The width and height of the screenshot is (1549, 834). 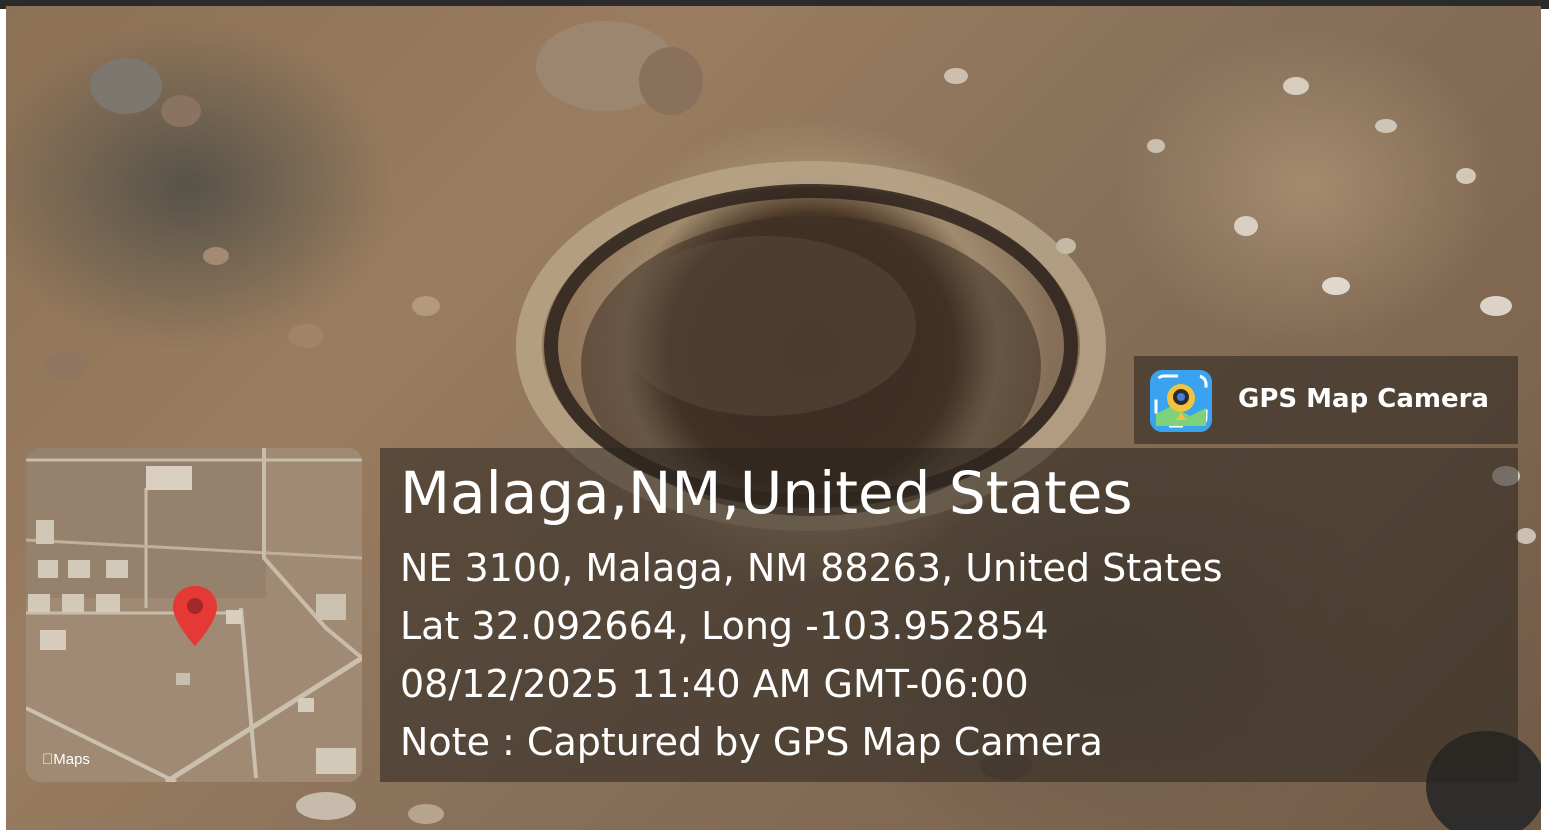 I want to click on maps-attribution: Maps, so click(x=66, y=759).